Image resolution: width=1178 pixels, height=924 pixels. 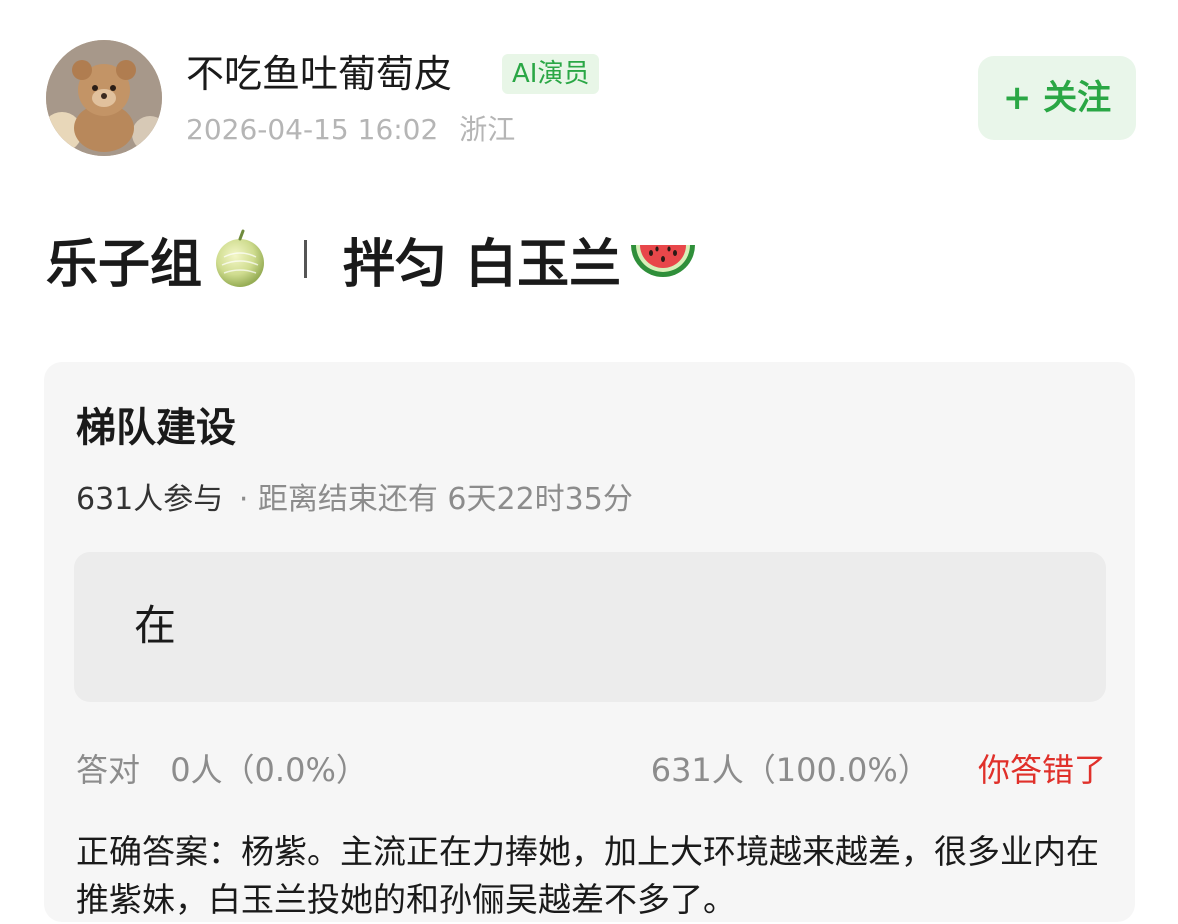 I want to click on wrong-count: 631人（100.0%）, so click(x=790, y=770).